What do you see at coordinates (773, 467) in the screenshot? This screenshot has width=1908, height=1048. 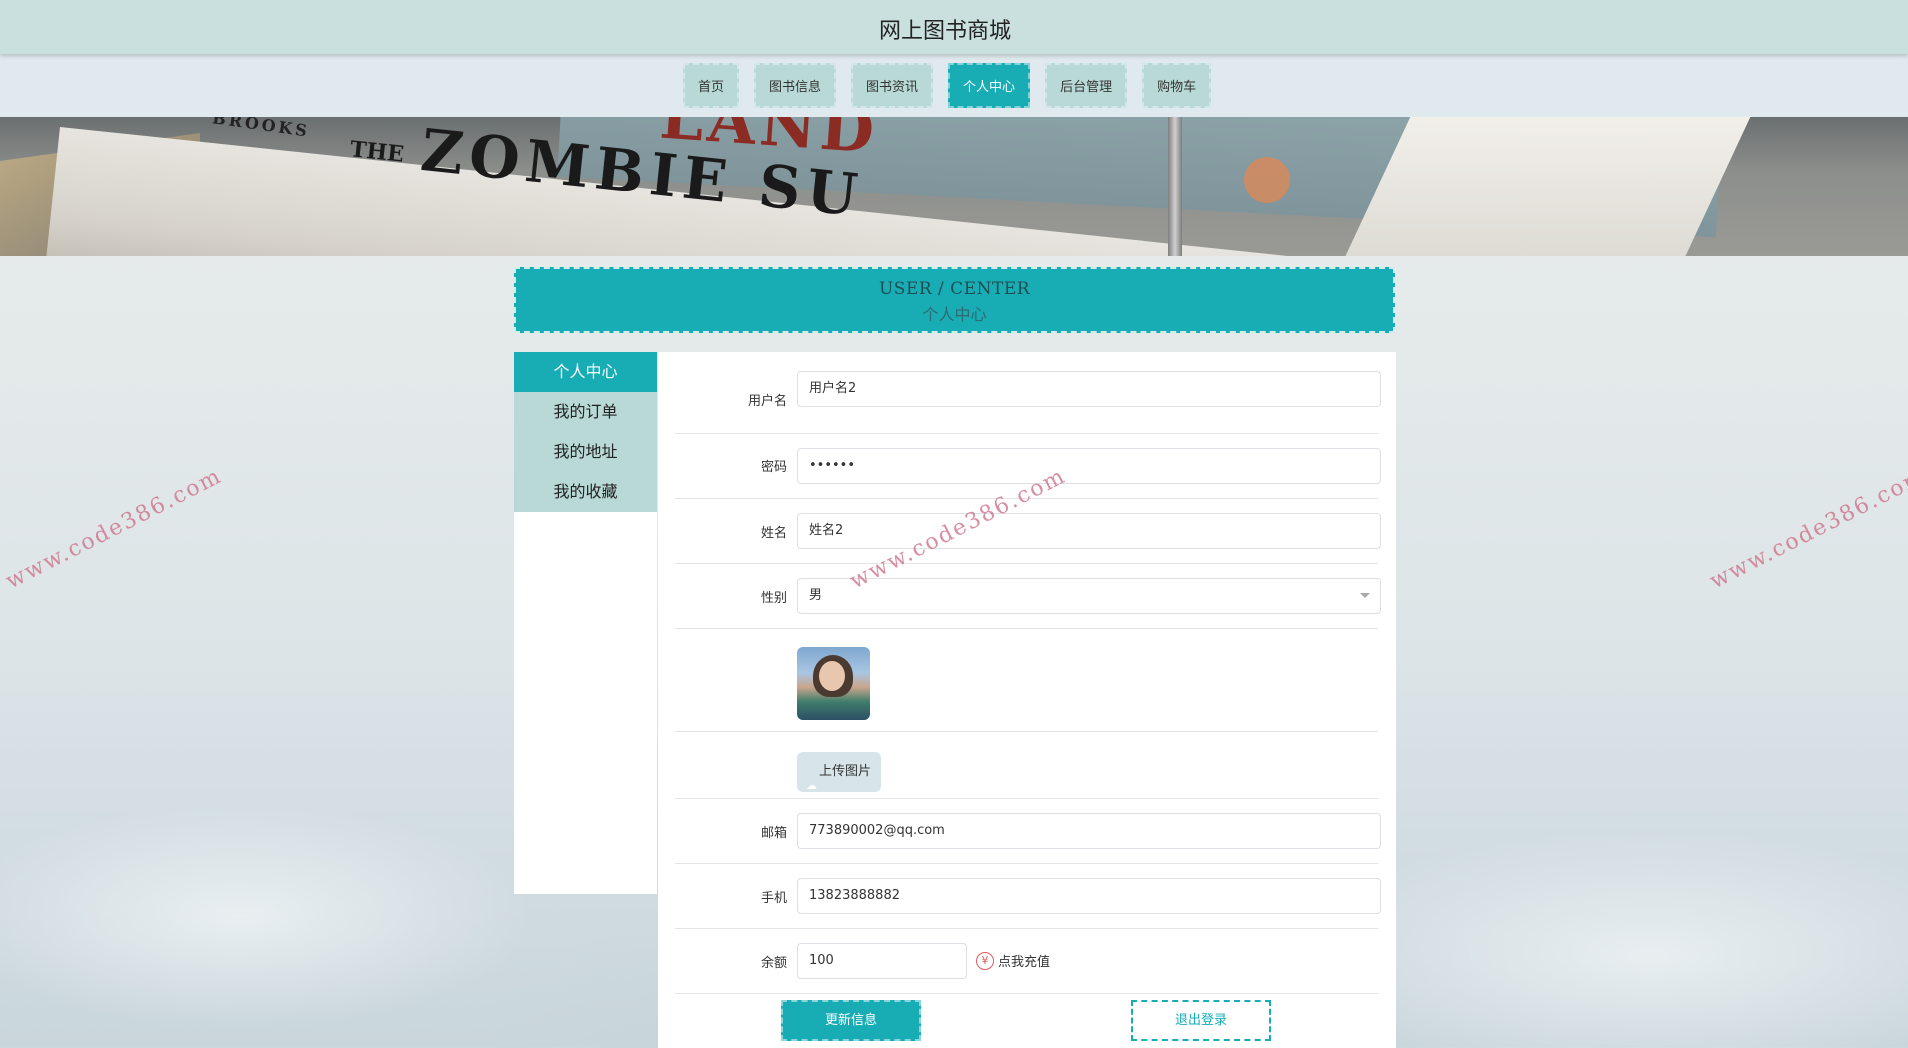 I see `password-label: 密码` at bounding box center [773, 467].